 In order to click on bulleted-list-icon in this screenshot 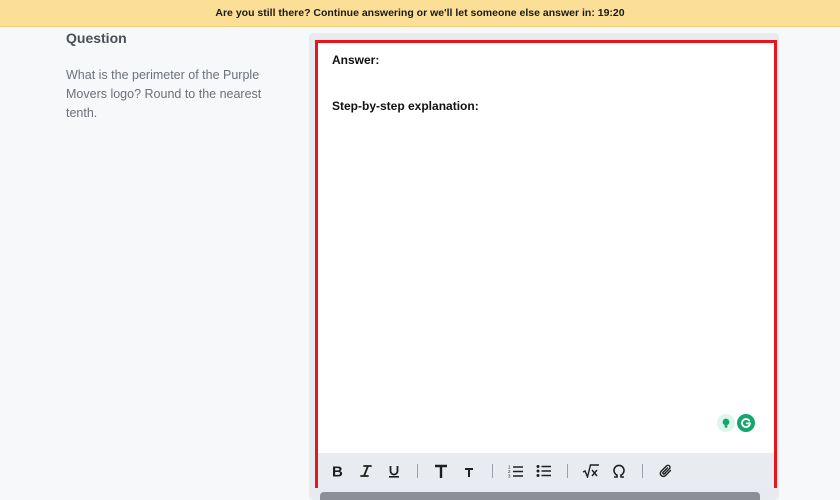, I will do `click(544, 471)`.